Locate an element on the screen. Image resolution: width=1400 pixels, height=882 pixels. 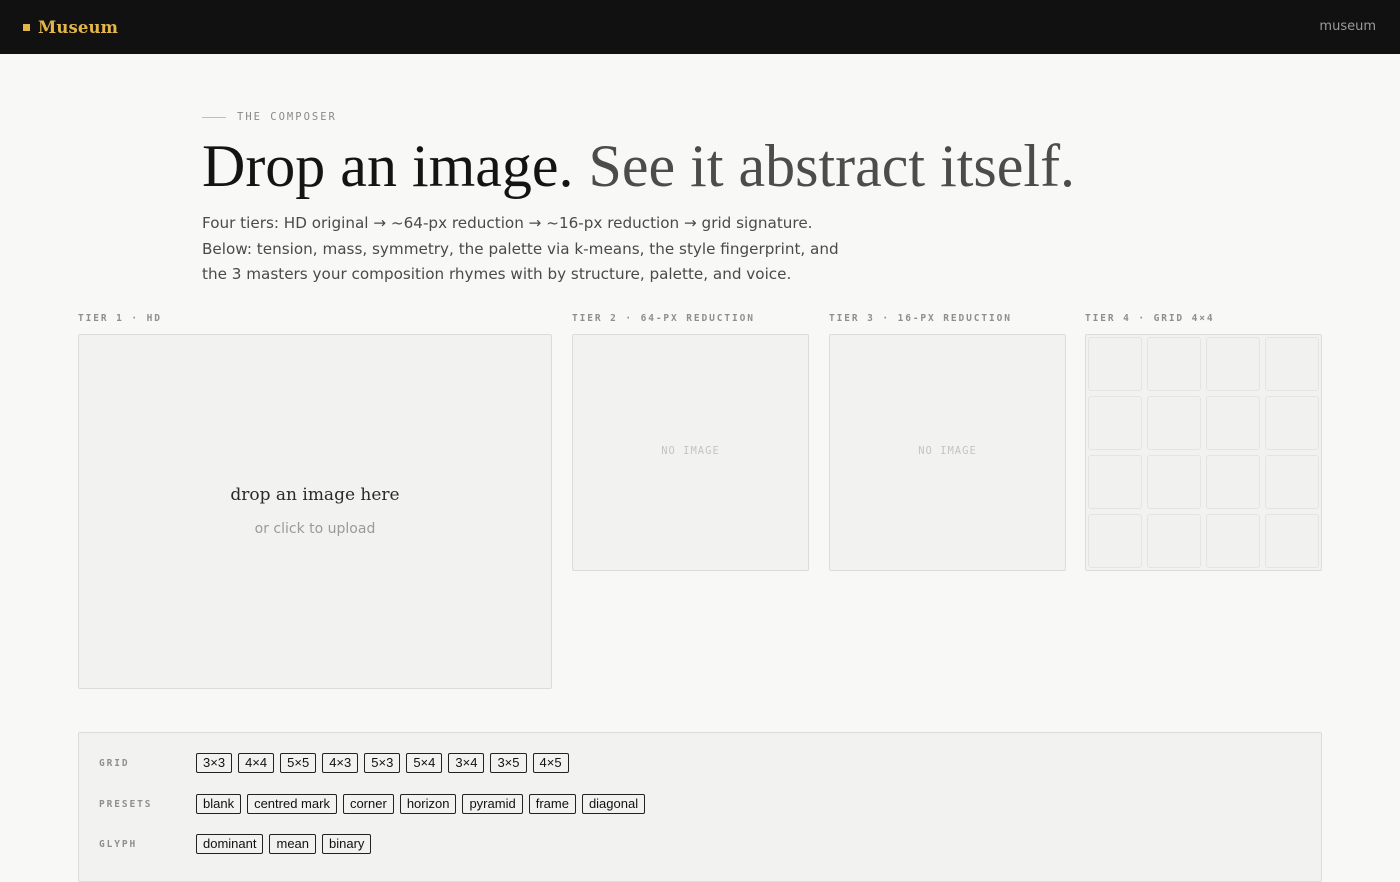
tier3-preview: NO IMAGE is located at coordinates (947, 452).